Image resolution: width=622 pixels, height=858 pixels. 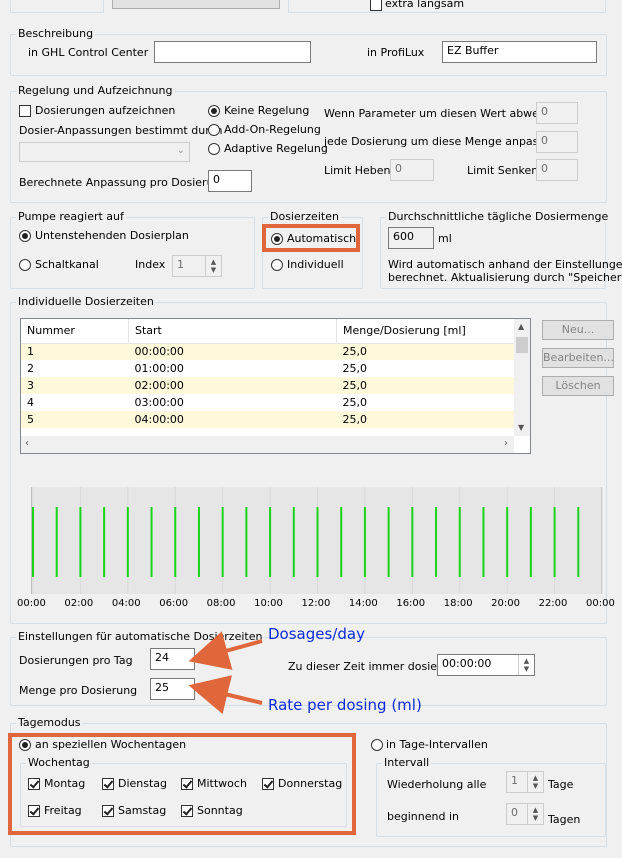 What do you see at coordinates (522, 377) in the screenshot?
I see `table-vertical-scrollbar: ▲ ▼` at bounding box center [522, 377].